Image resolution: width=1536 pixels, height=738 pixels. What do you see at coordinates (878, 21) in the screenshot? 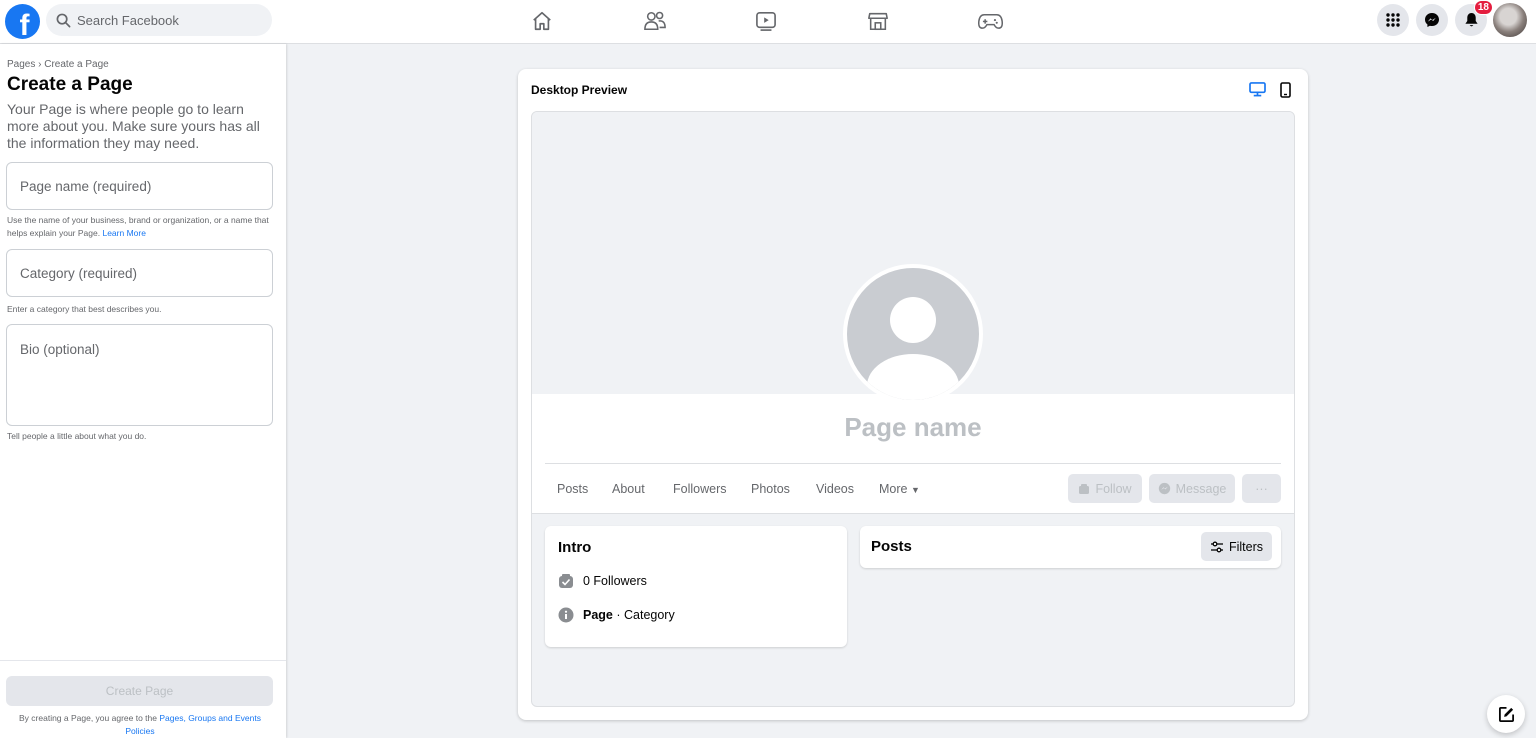
I see `marketplace-icon` at bounding box center [878, 21].